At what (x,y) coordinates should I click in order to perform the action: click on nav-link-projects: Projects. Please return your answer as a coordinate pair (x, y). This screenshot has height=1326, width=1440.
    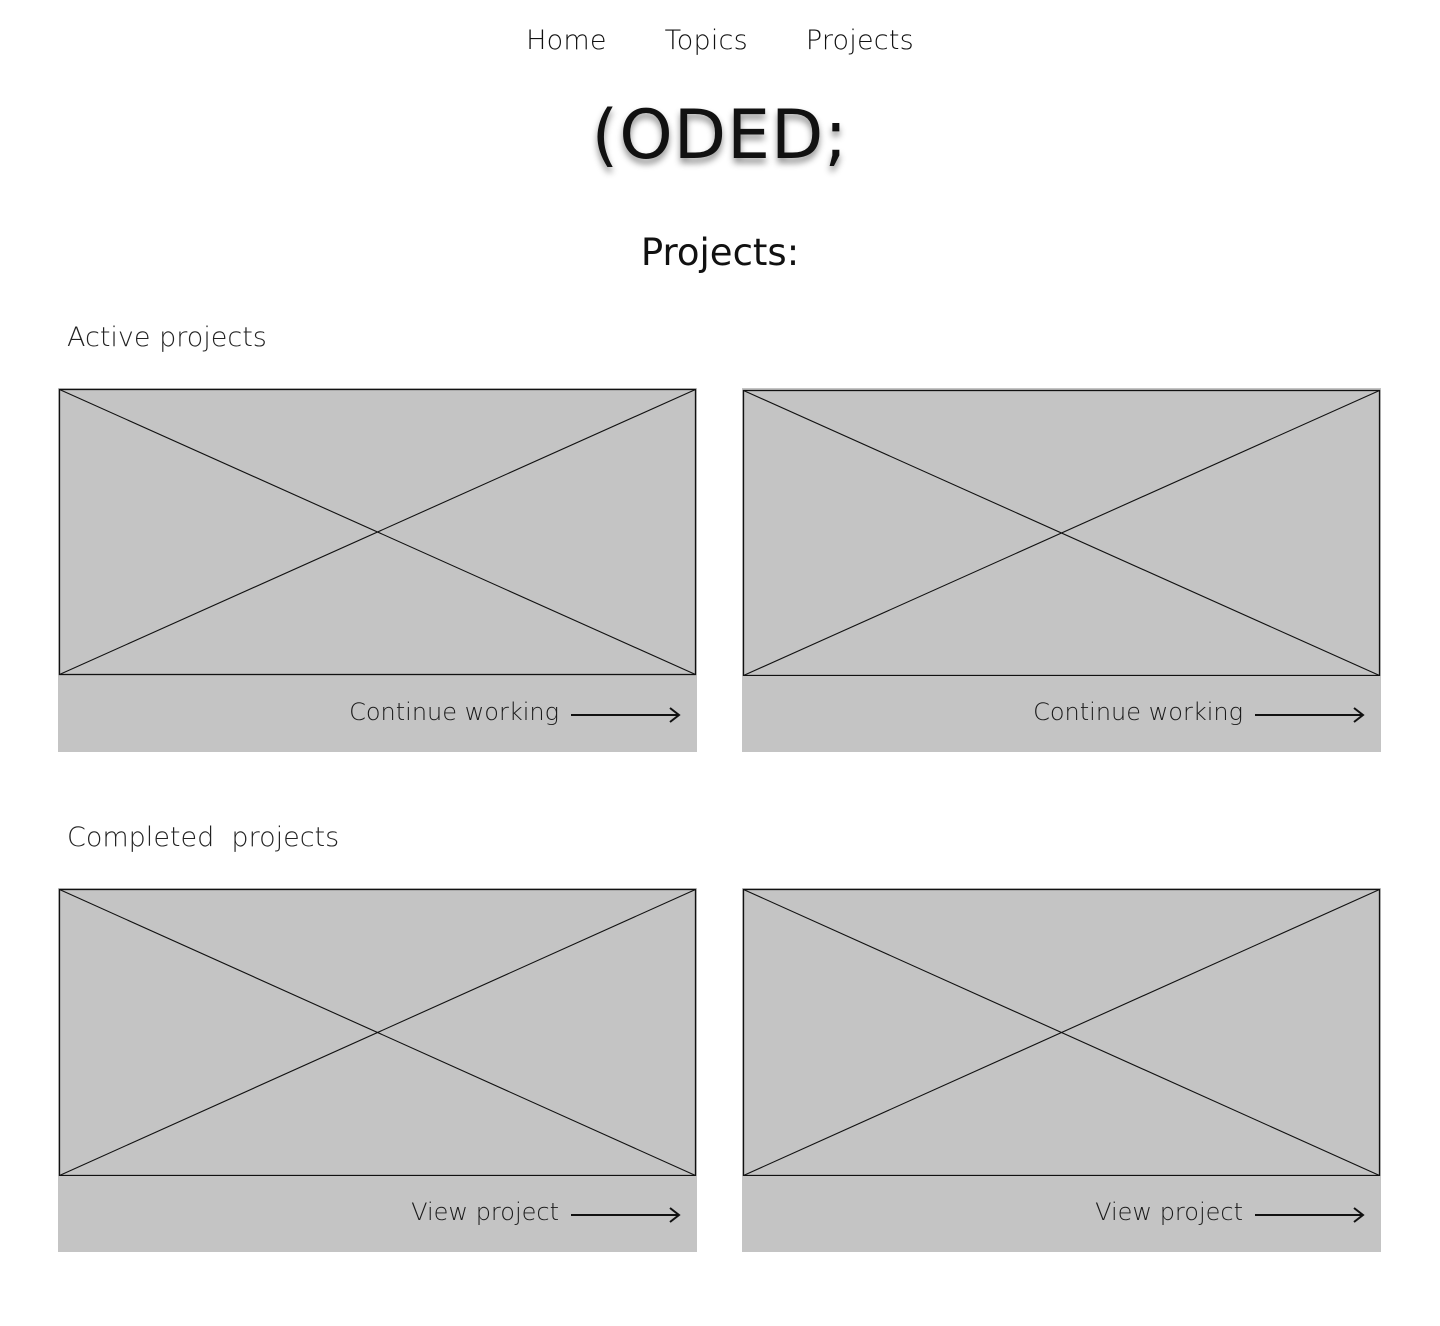
    Looking at the image, I should click on (860, 40).